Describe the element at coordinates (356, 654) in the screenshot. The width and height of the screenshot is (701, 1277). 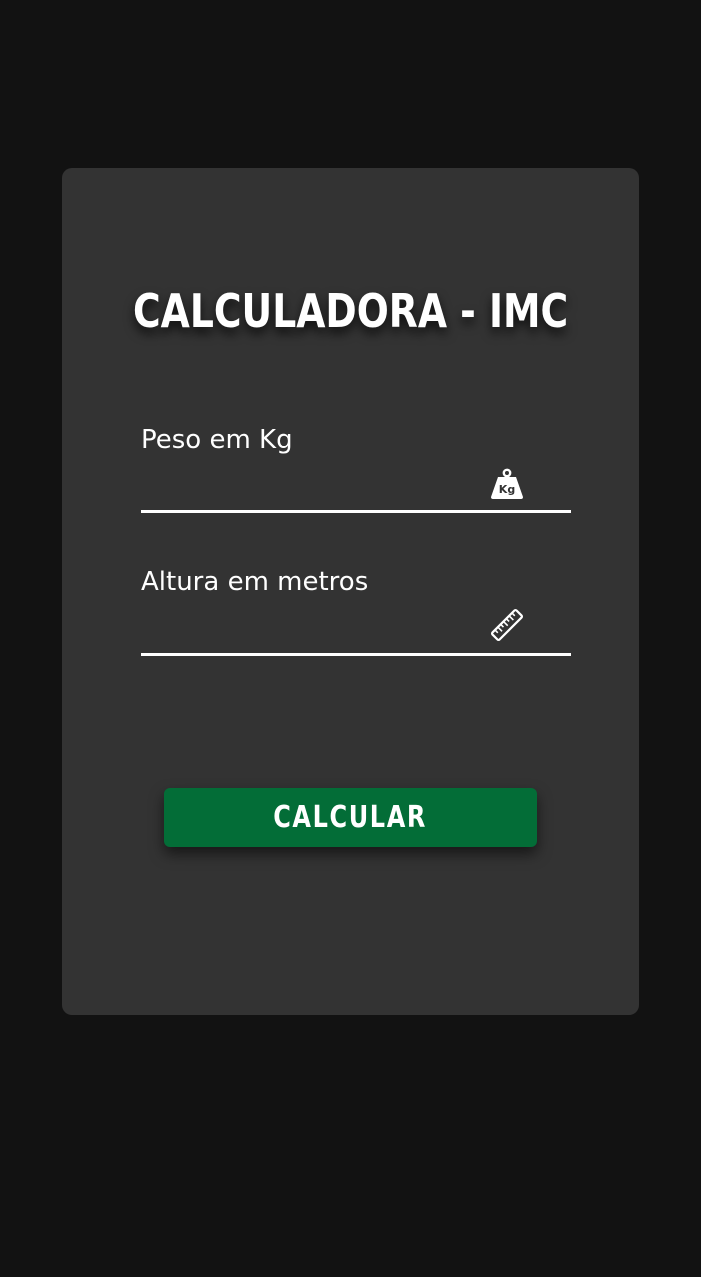
I see `height-underline` at that location.